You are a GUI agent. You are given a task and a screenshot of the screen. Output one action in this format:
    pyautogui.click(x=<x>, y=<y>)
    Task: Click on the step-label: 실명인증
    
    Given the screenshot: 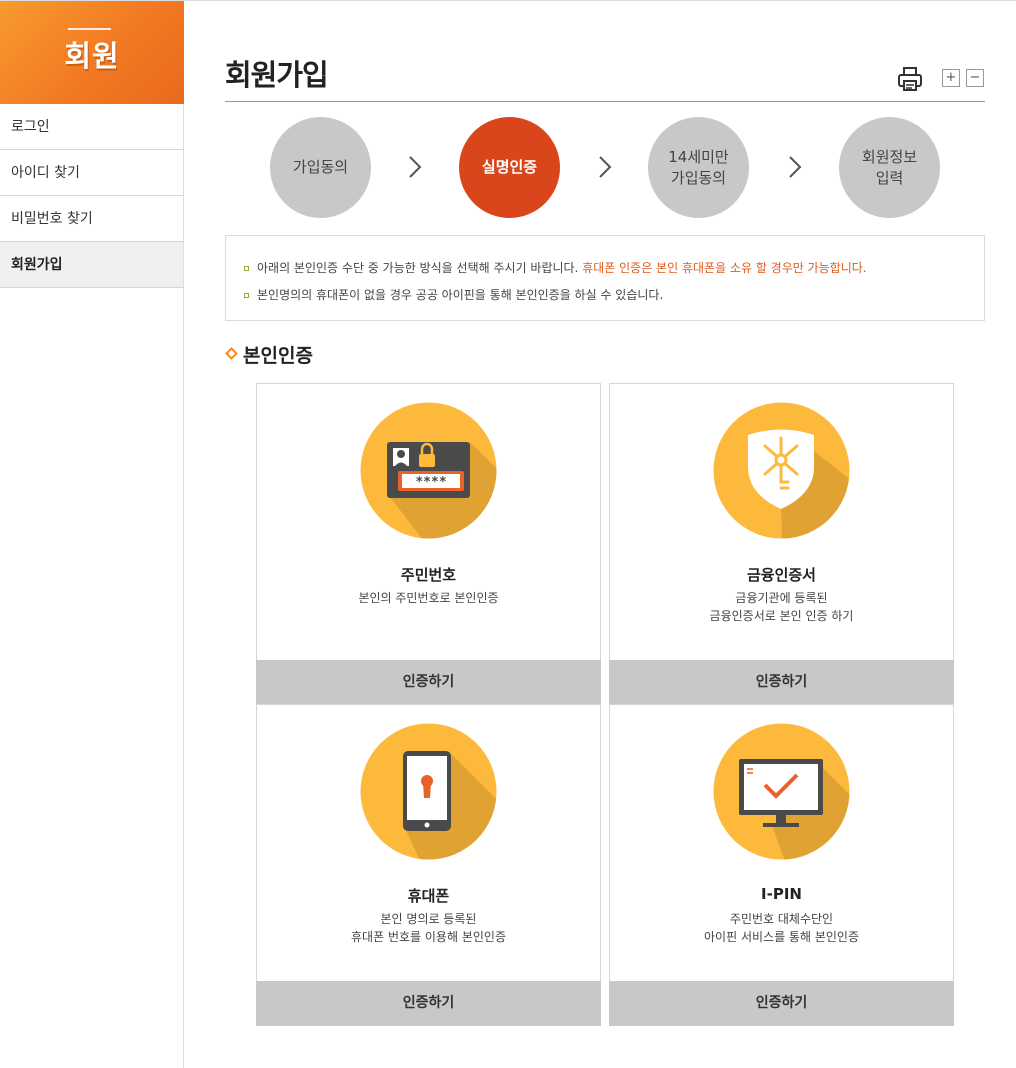 What is the action you would take?
    pyautogui.click(x=509, y=167)
    